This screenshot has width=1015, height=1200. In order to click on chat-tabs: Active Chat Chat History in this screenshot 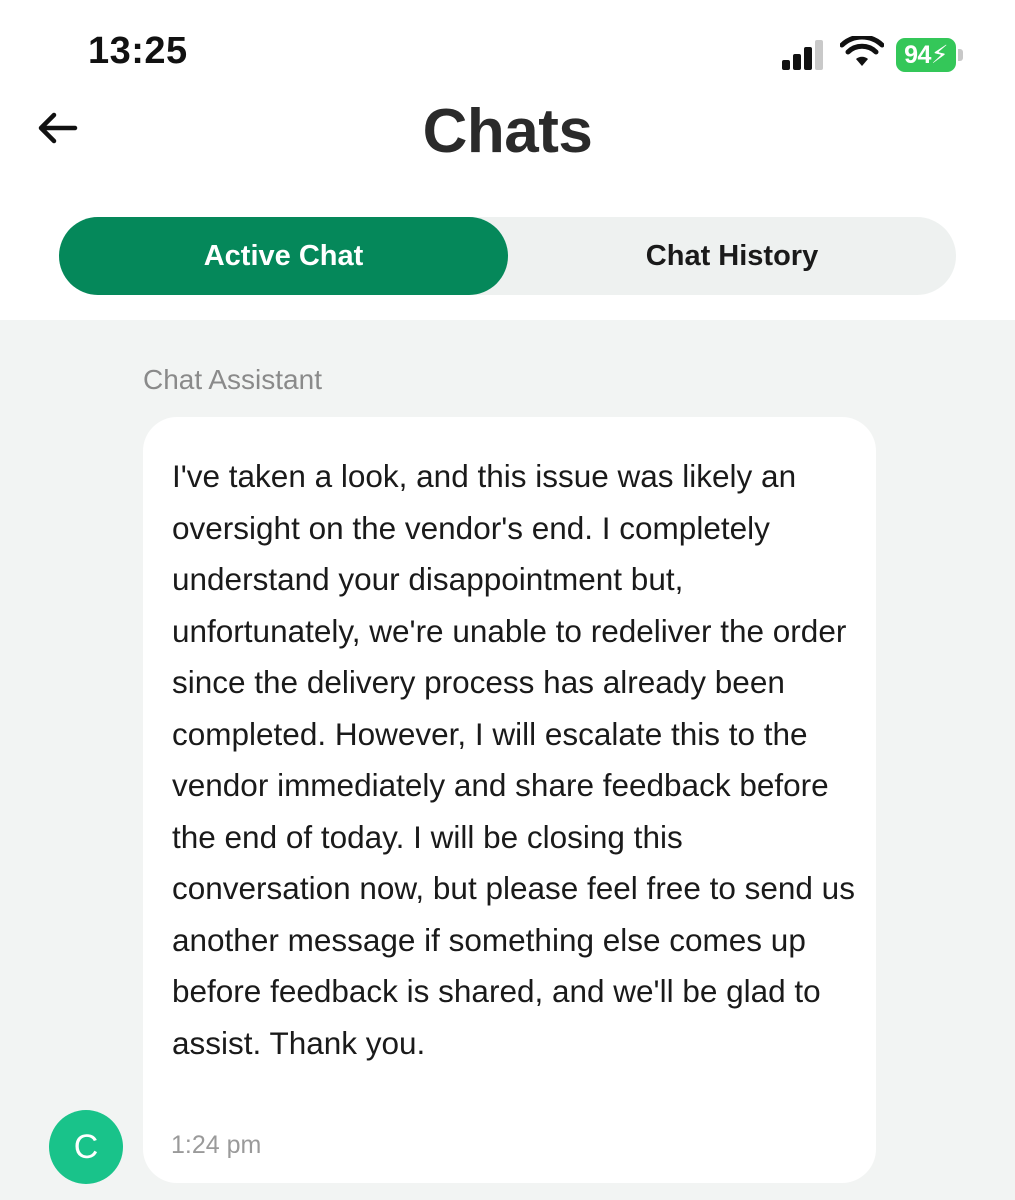, I will do `click(507, 256)`.